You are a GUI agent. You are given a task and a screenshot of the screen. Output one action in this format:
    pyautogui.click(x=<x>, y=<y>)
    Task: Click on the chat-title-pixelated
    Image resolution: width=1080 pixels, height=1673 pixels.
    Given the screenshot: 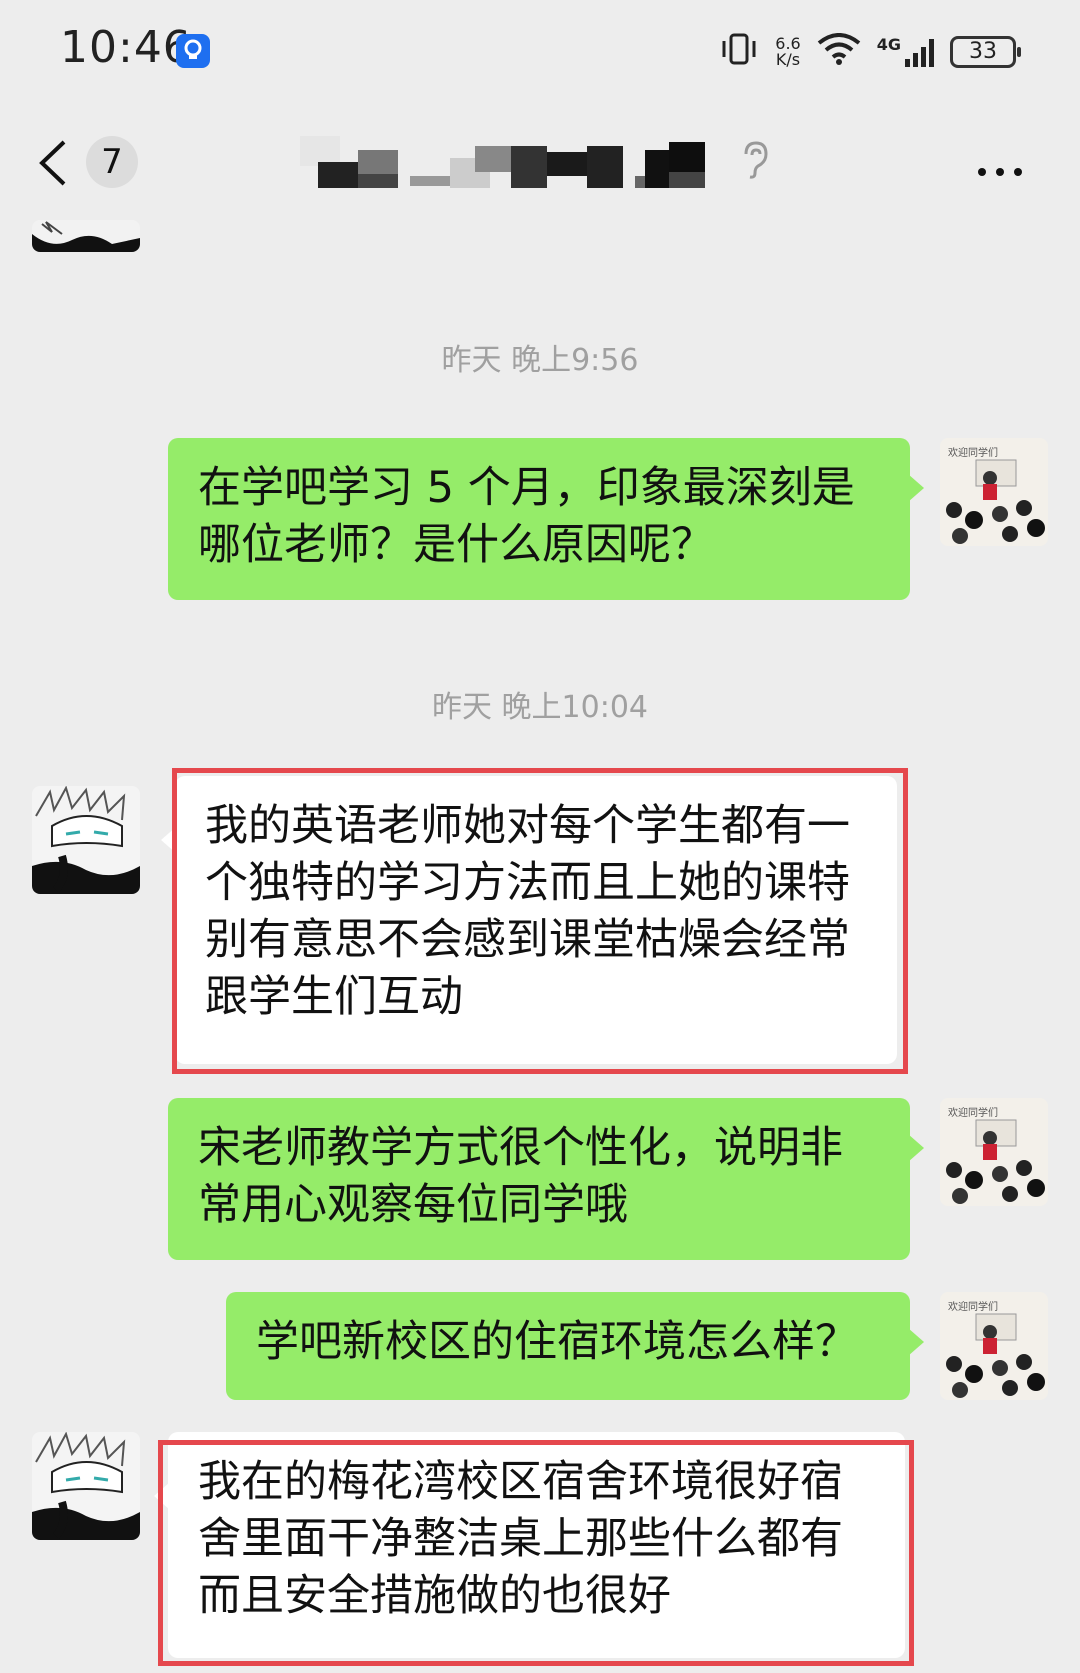 What is the action you would take?
    pyautogui.click(x=510, y=162)
    